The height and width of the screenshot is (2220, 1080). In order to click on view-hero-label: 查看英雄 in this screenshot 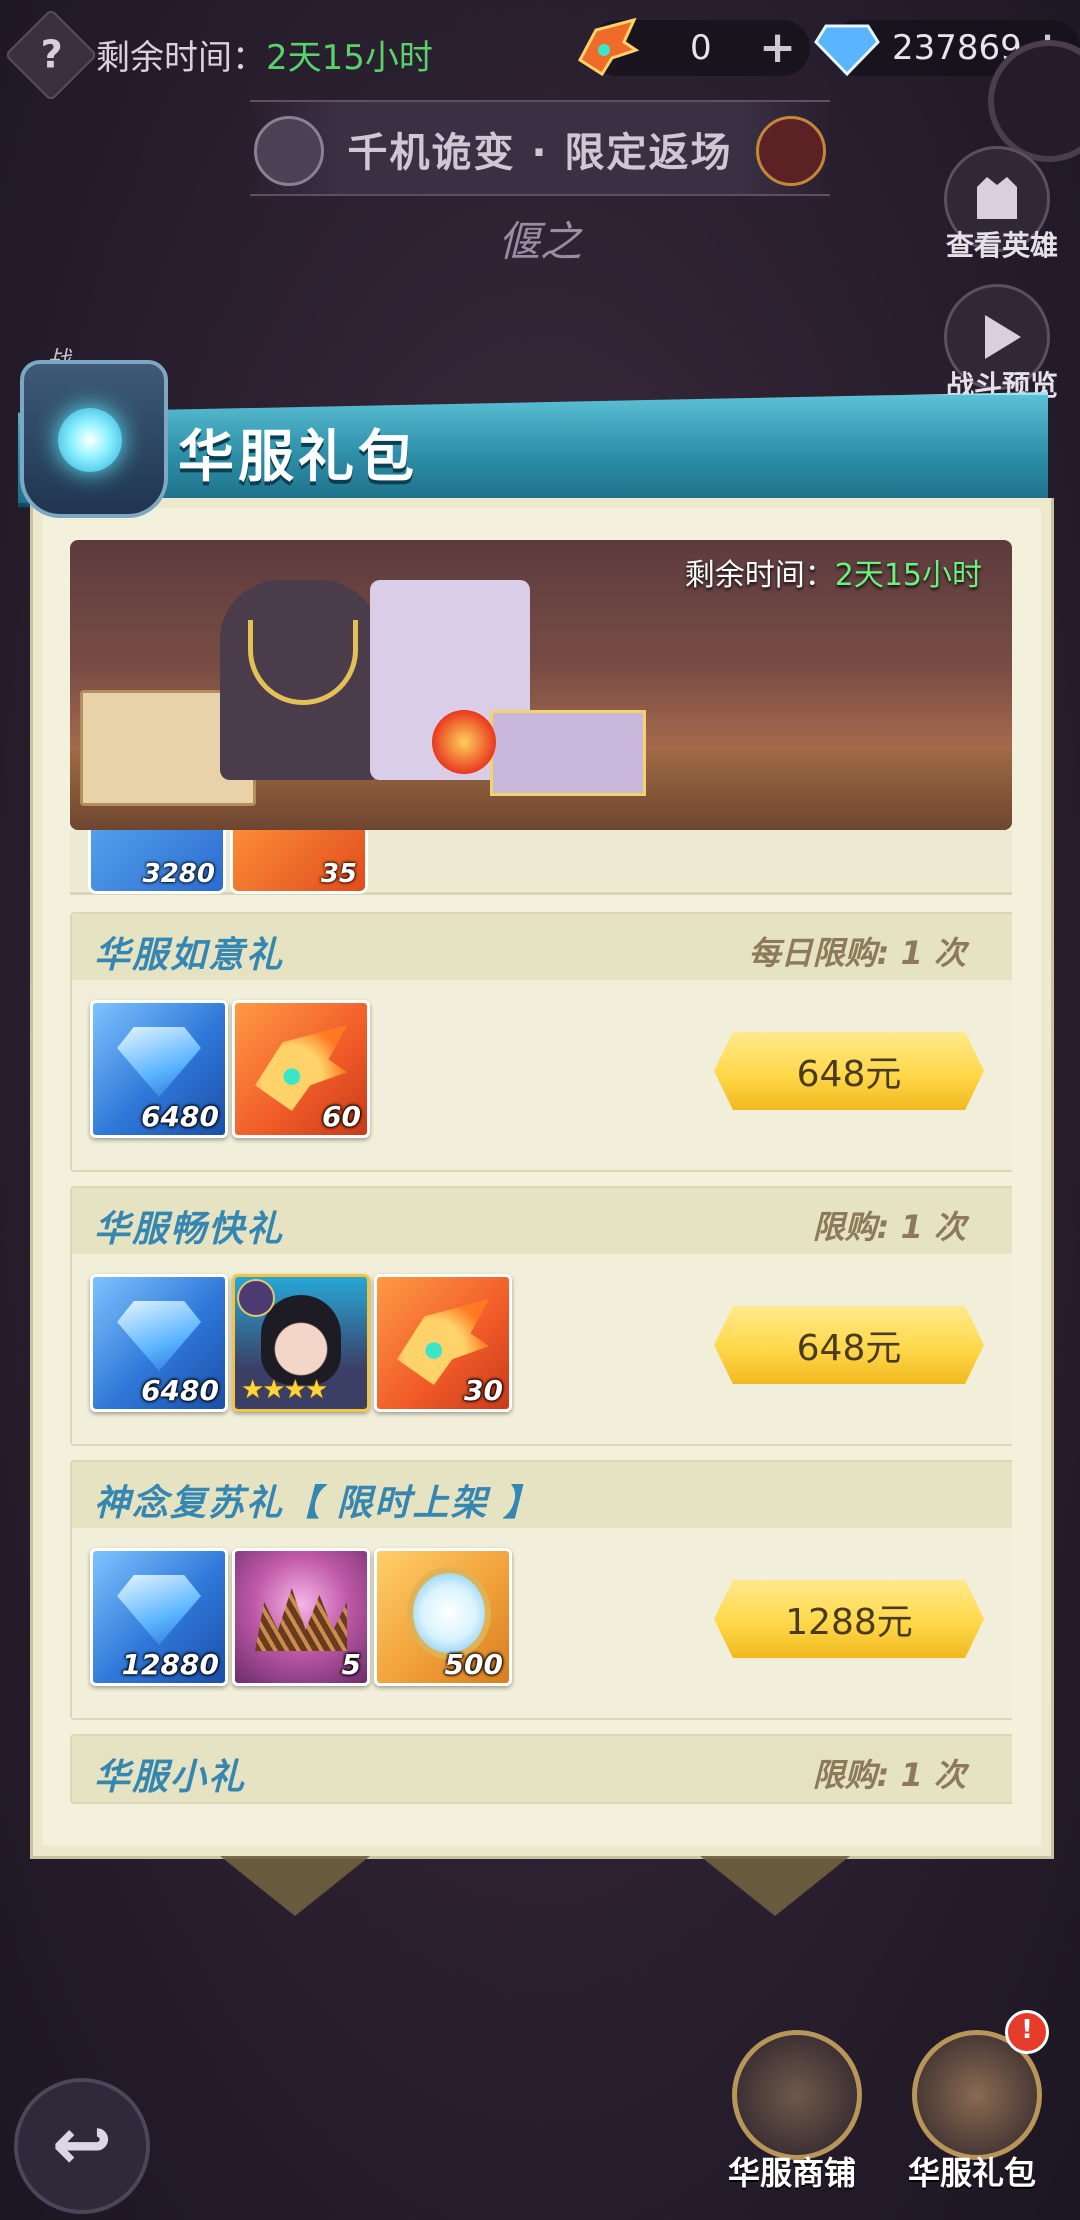, I will do `click(1001, 245)`.